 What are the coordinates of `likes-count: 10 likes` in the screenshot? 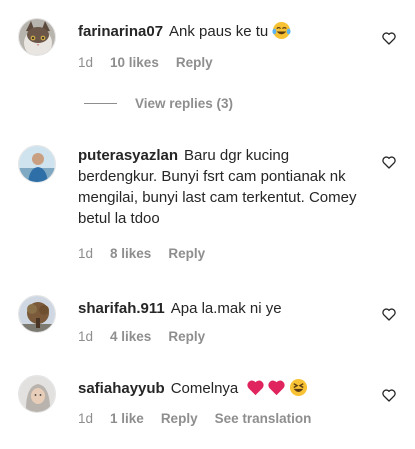 It's located at (134, 62).